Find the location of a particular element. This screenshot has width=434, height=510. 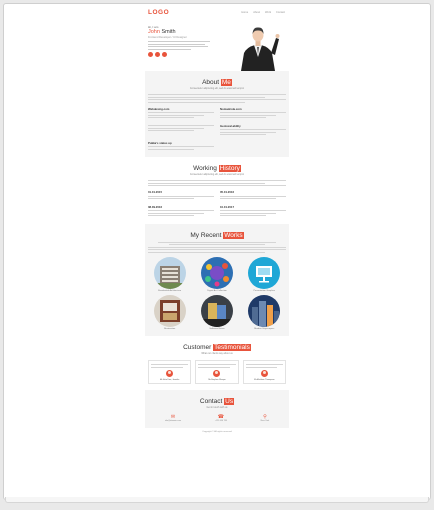

contact-item-email: ✉ info@domain.com is located at coordinates (173, 418).